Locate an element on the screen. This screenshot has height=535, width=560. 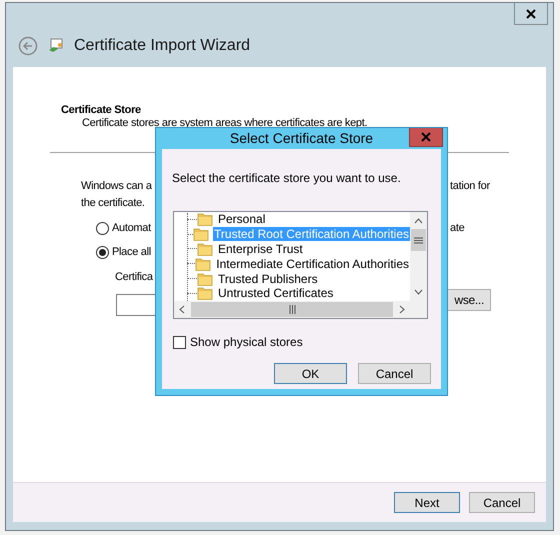
section-description: Certificate stores are system areas where certificates are kept. is located at coordinates (224, 123).